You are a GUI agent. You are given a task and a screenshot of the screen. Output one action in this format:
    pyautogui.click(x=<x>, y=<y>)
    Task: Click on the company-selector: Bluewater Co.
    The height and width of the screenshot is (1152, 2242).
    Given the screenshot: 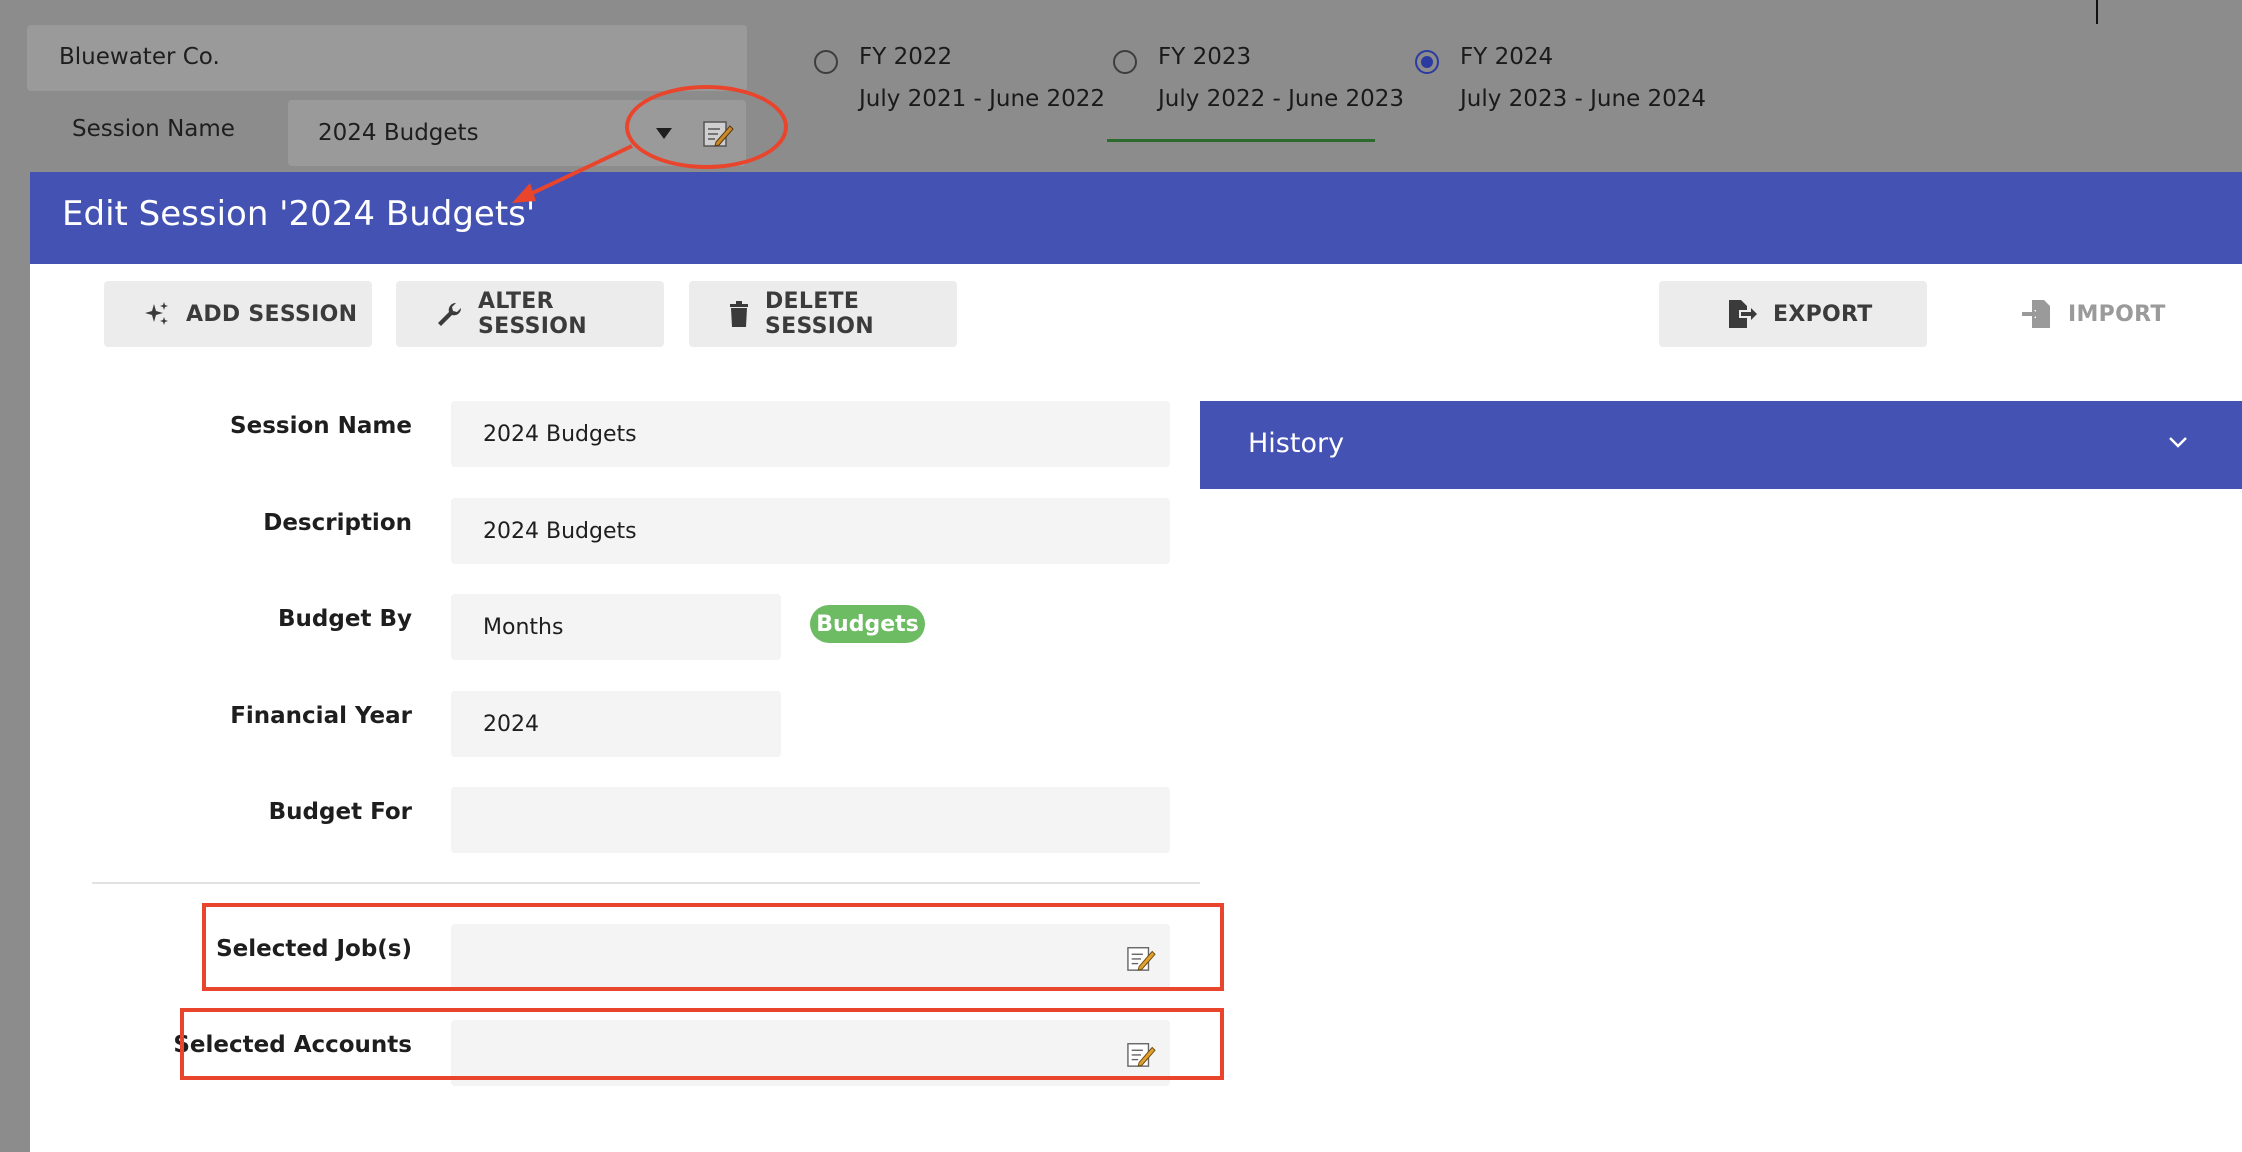 What is the action you would take?
    pyautogui.click(x=387, y=58)
    